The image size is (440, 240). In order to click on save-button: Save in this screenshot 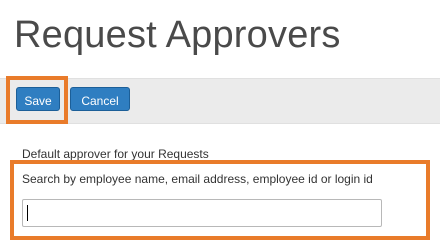, I will do `click(38, 99)`.